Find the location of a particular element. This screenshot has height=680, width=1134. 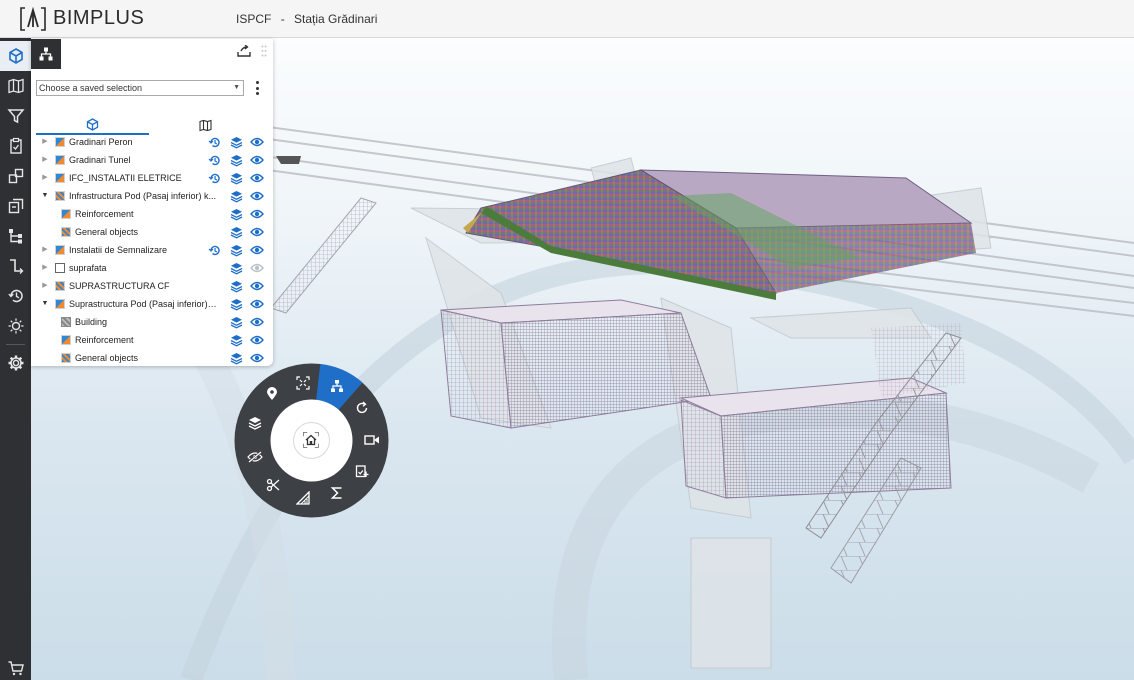

drag-handle-icon is located at coordinates (264, 51).